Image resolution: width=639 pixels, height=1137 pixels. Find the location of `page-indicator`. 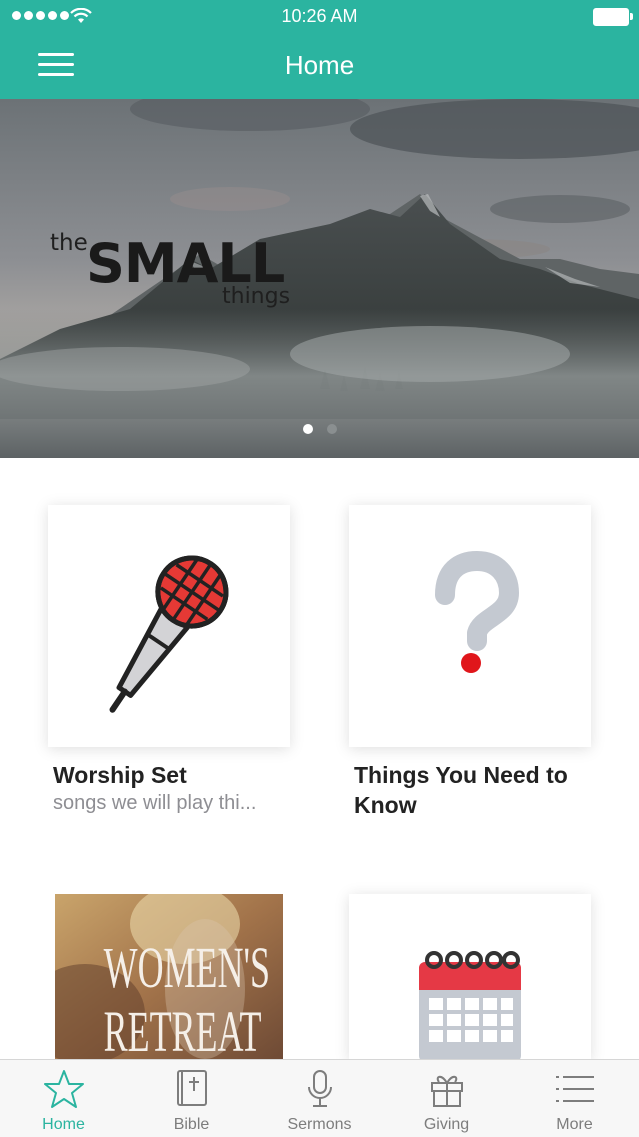

page-indicator is located at coordinates (319, 429).